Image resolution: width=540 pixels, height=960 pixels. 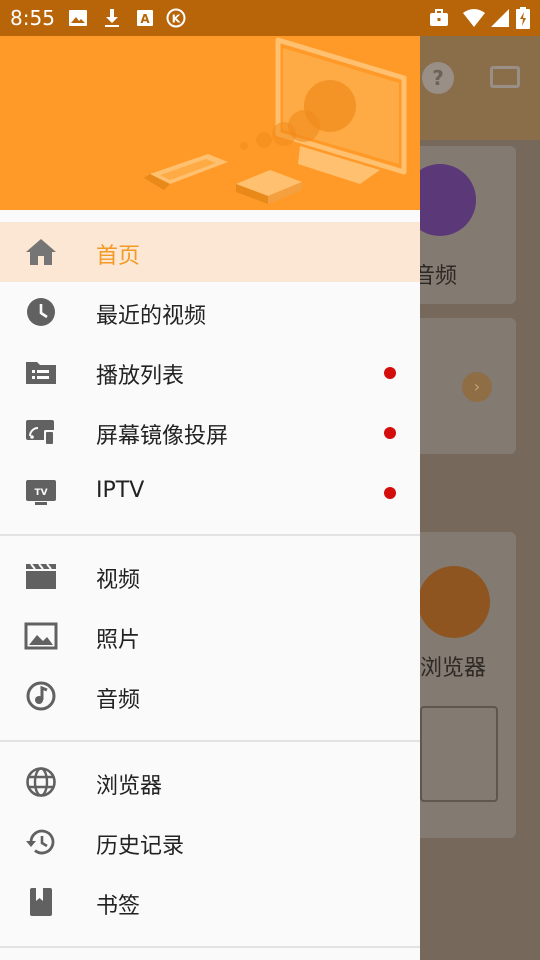 I want to click on menu-label-home: 首页, so click(x=118, y=256).